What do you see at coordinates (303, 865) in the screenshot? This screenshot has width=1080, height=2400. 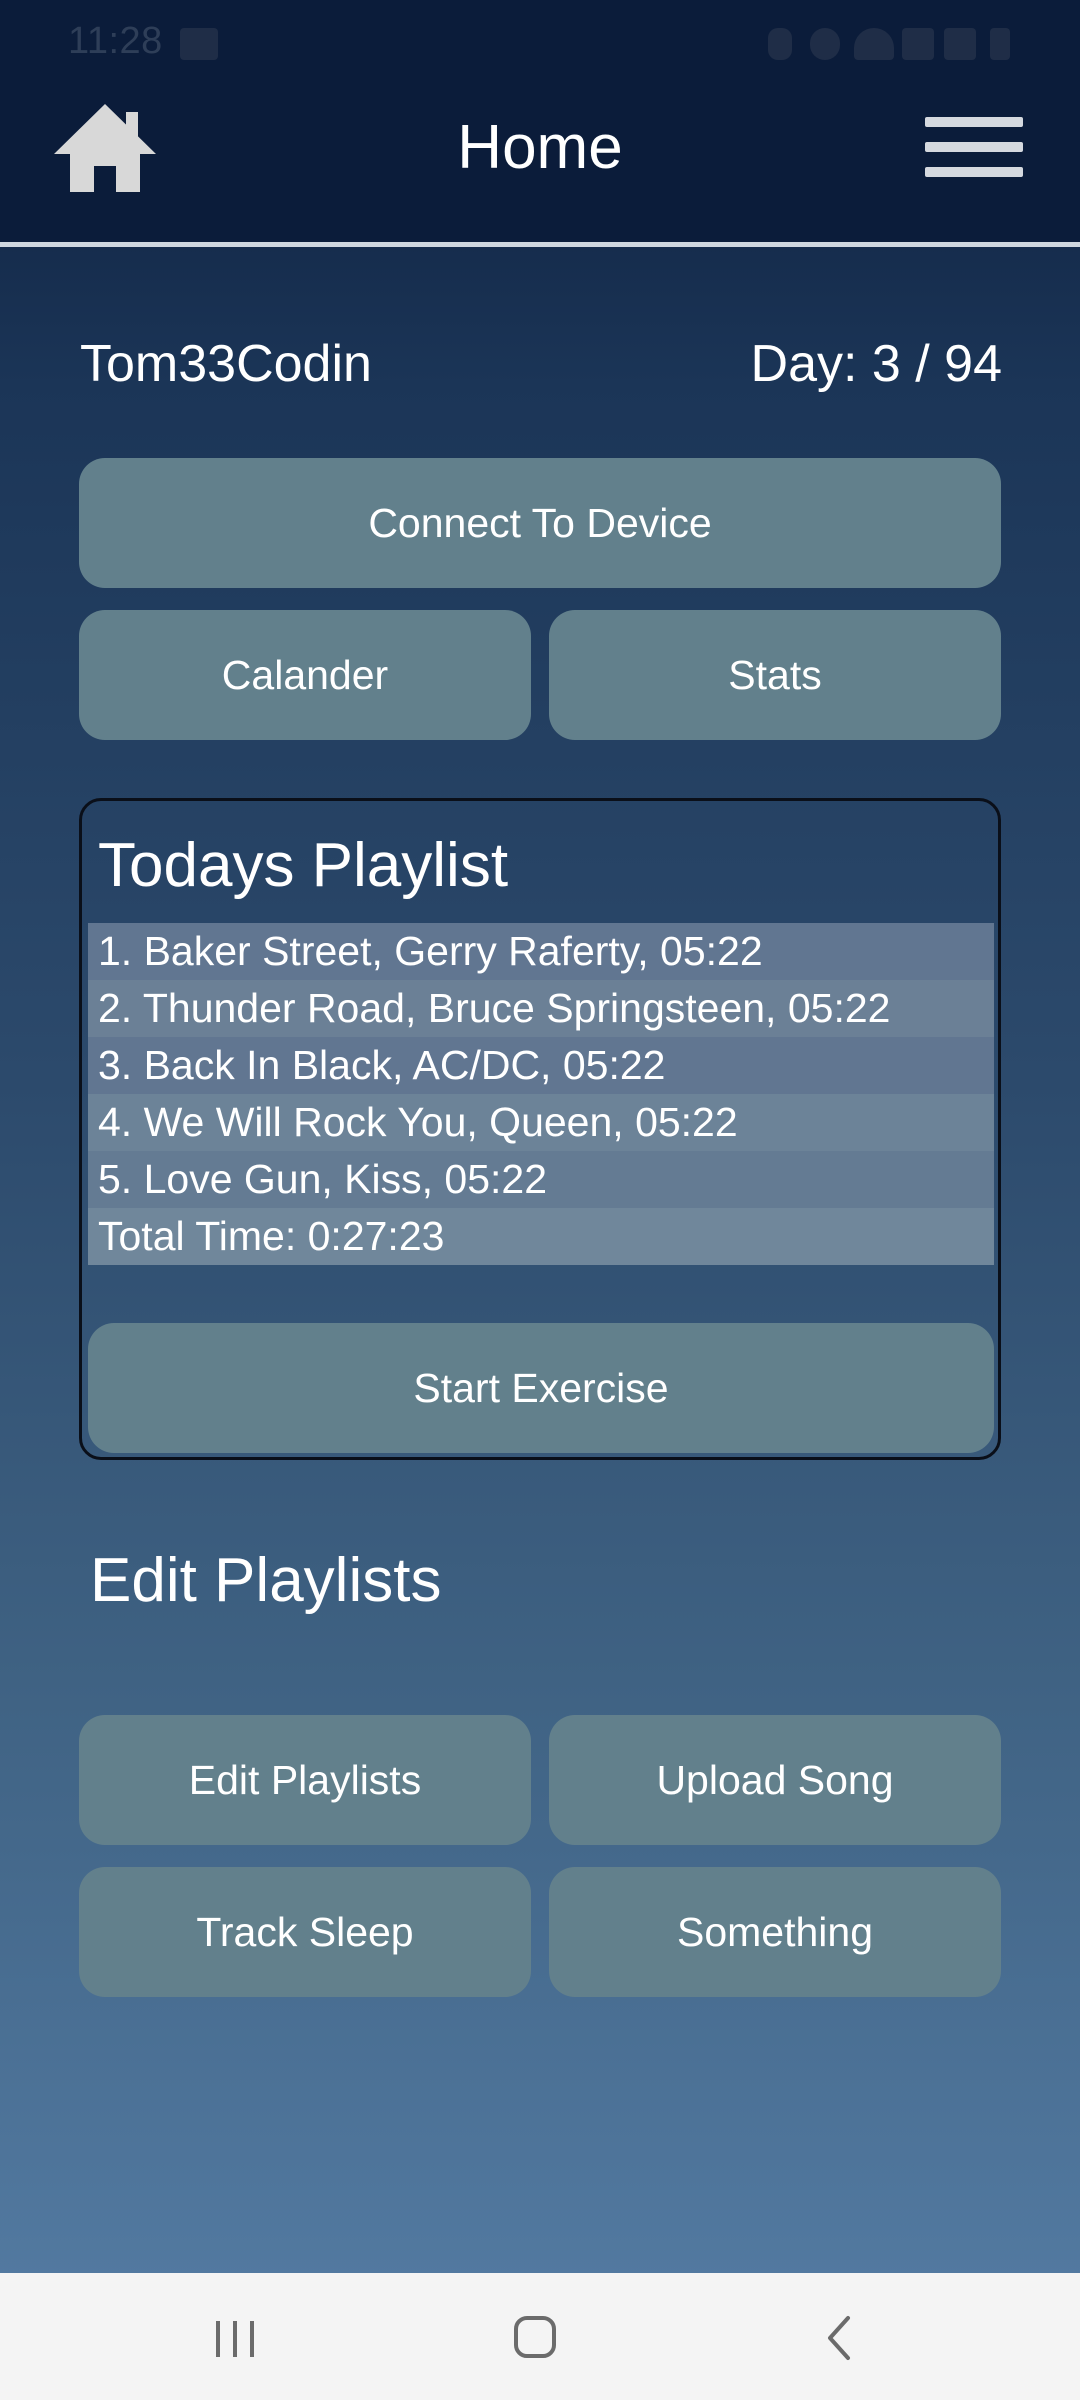 I see `playlist-title: Todays Playlist` at bounding box center [303, 865].